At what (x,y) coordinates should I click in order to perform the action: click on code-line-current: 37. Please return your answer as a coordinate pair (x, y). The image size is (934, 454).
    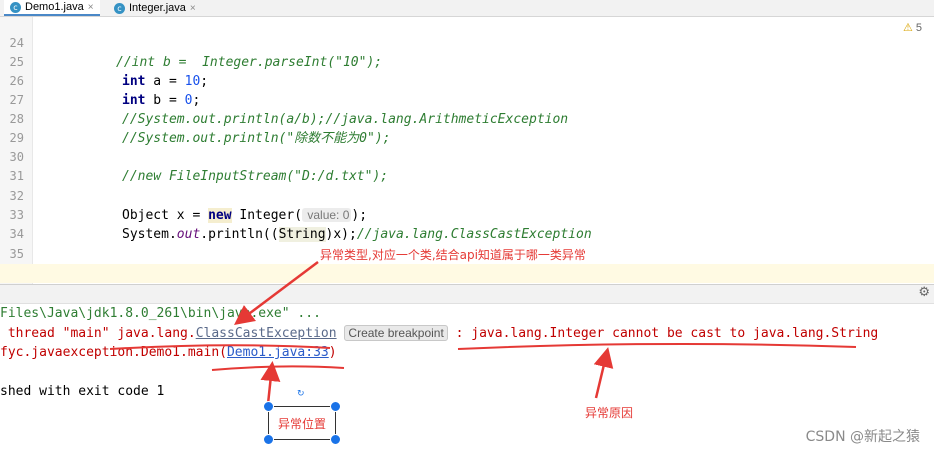
    Looking at the image, I should click on (467, 281).